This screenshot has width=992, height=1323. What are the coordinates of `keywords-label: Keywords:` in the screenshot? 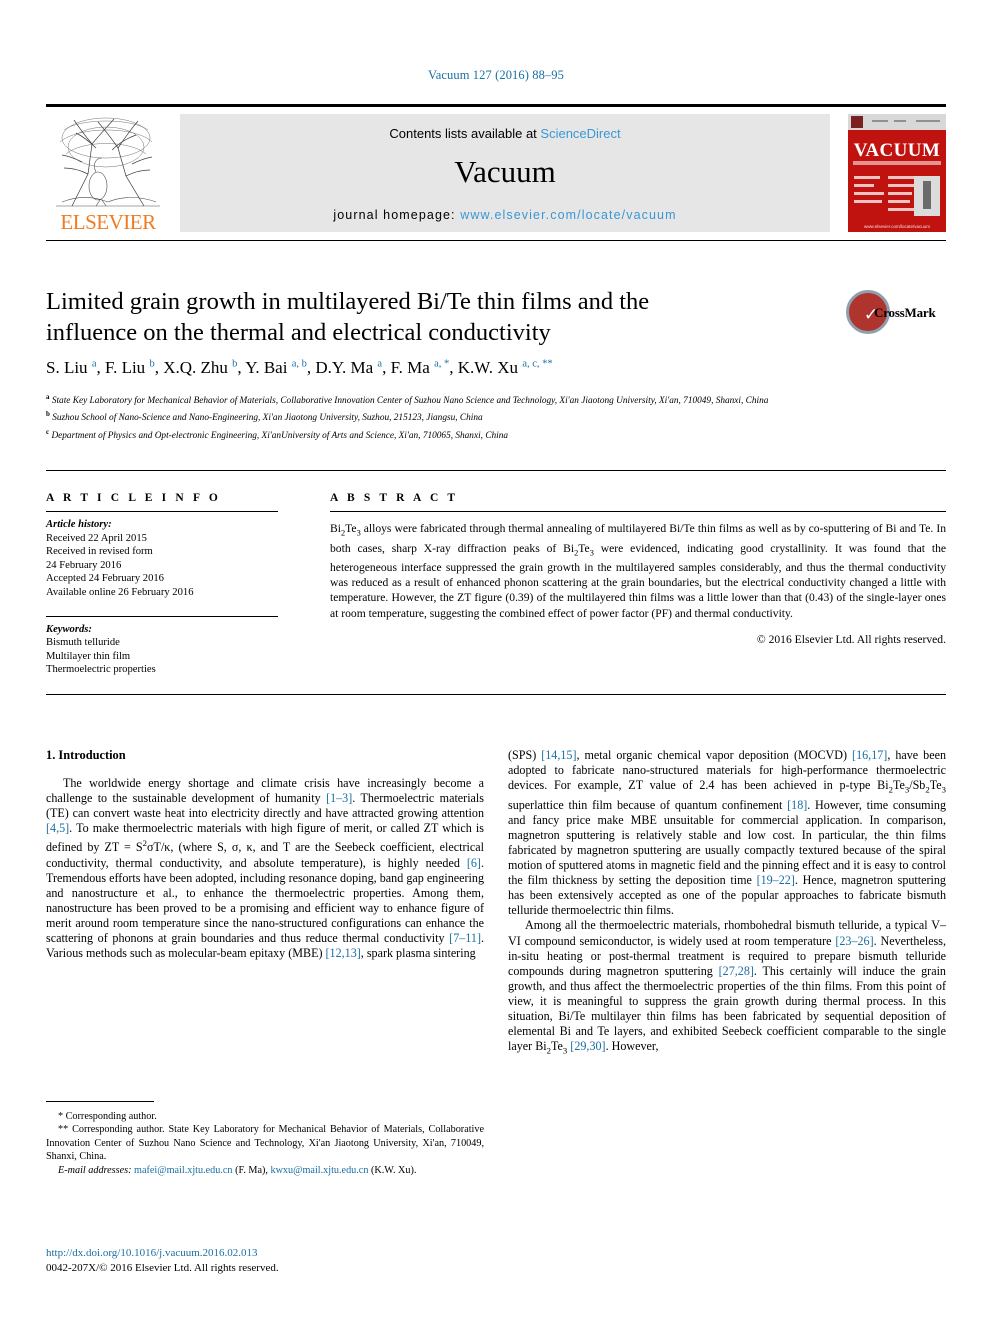 It's located at (69, 629).